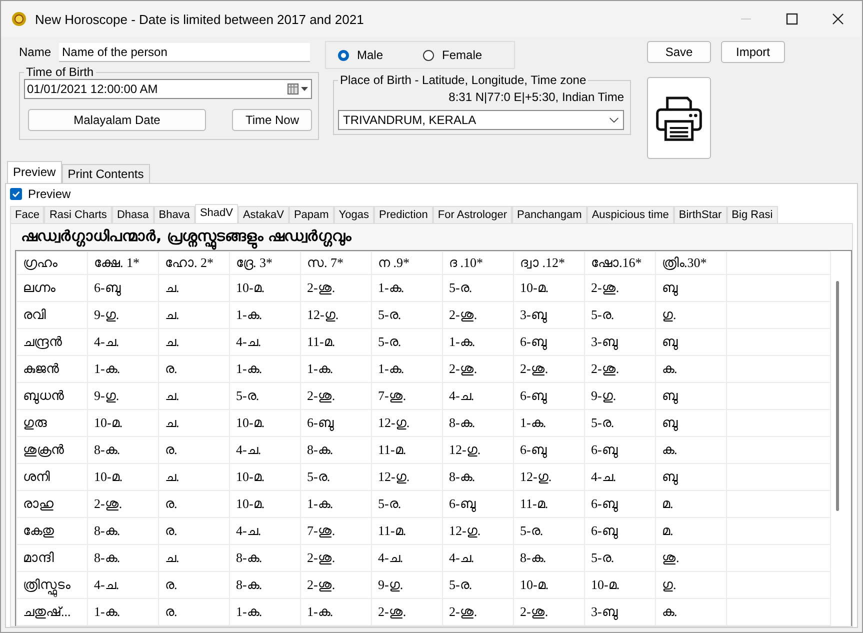  Describe the element at coordinates (52, 342) in the screenshot. I see `table-cell: ചന്ദ്രൻ` at that location.